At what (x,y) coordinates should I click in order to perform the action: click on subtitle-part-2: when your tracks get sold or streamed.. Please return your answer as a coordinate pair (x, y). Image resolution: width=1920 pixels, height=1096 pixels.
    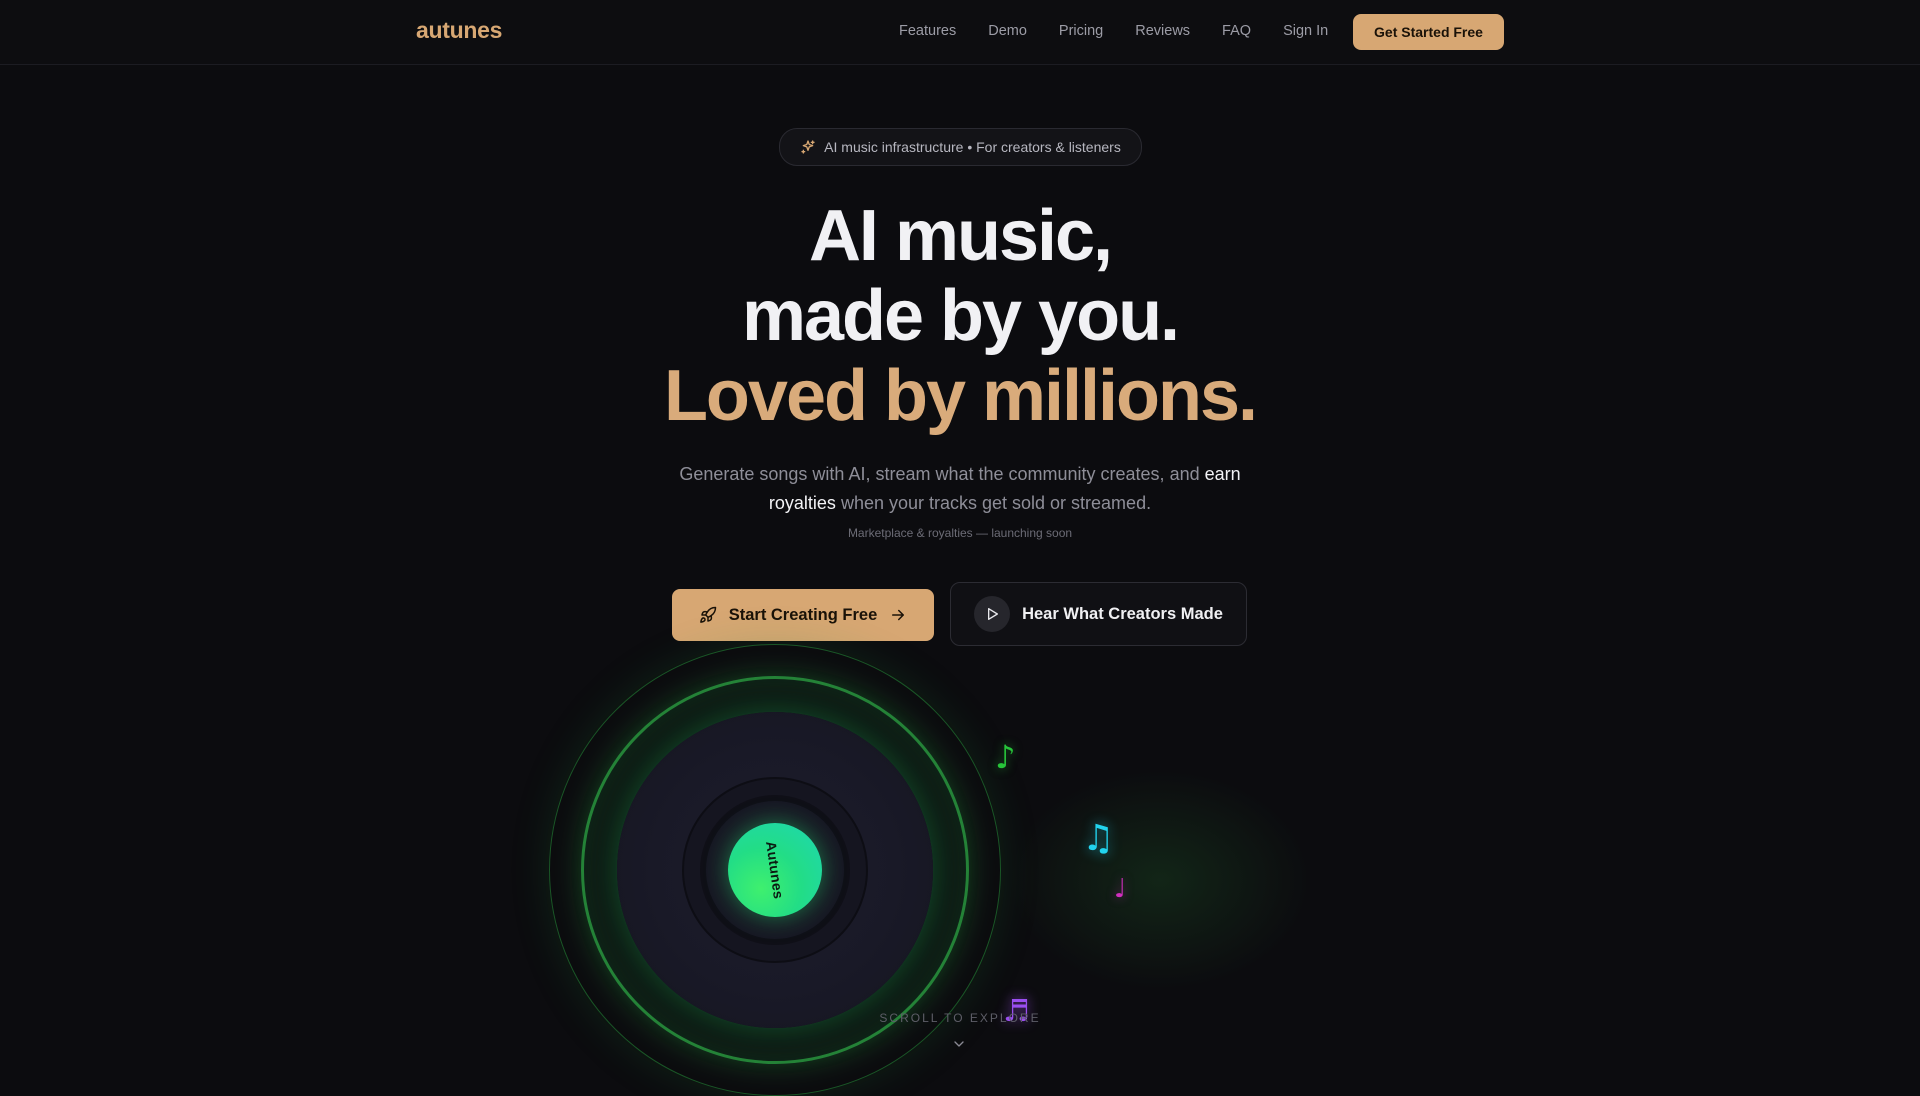
    Looking at the image, I should click on (993, 503).